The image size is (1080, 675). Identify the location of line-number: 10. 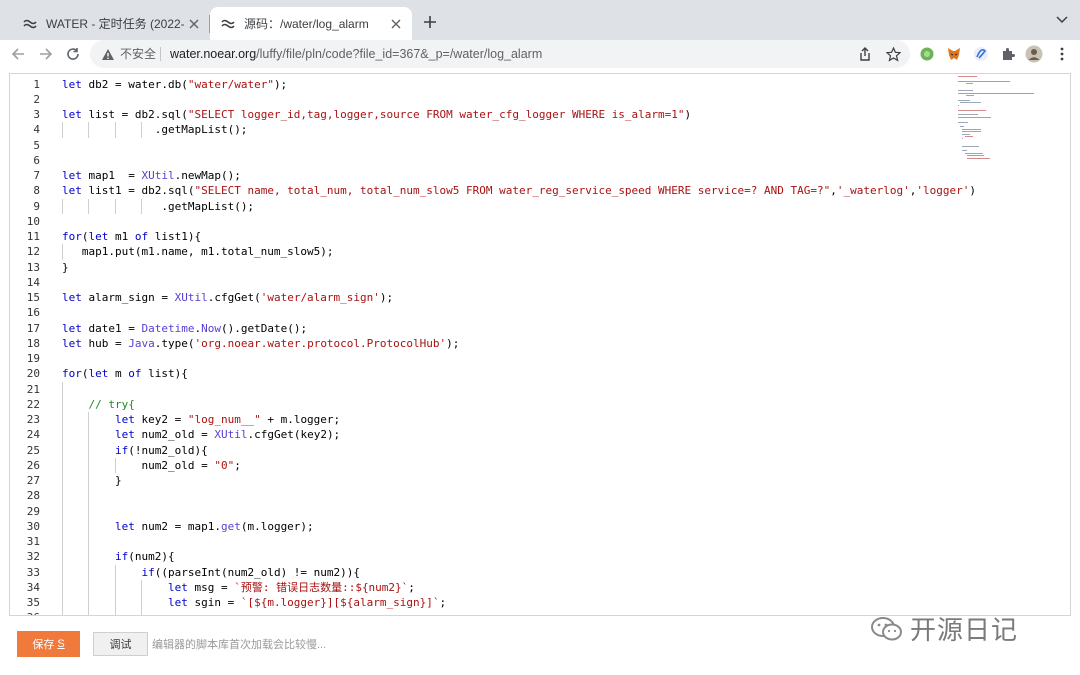
(33, 221).